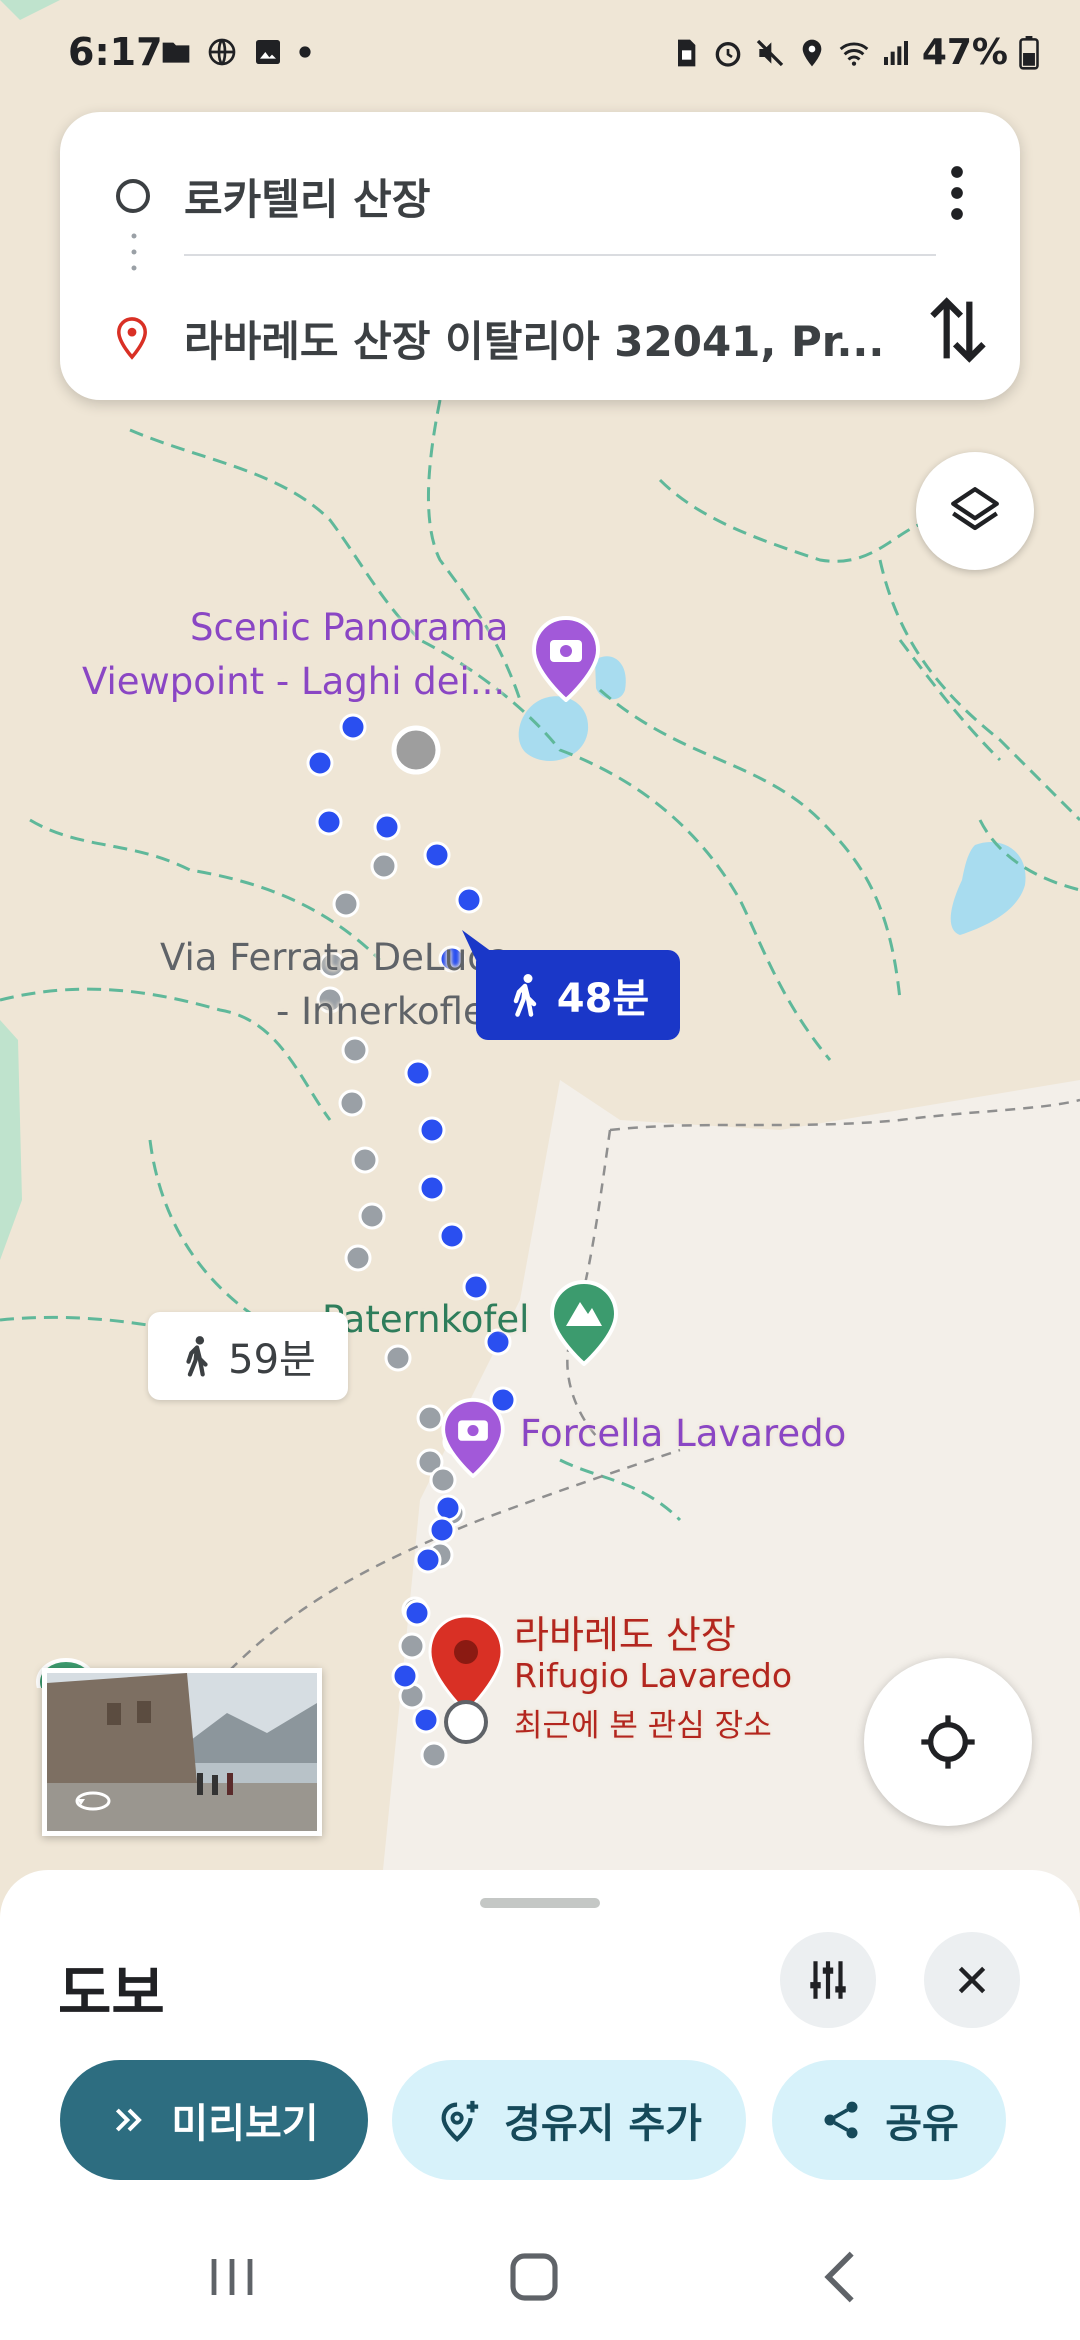 This screenshot has width=1080, height=2340. What do you see at coordinates (841, 2120) in the screenshot?
I see `share-icon` at bounding box center [841, 2120].